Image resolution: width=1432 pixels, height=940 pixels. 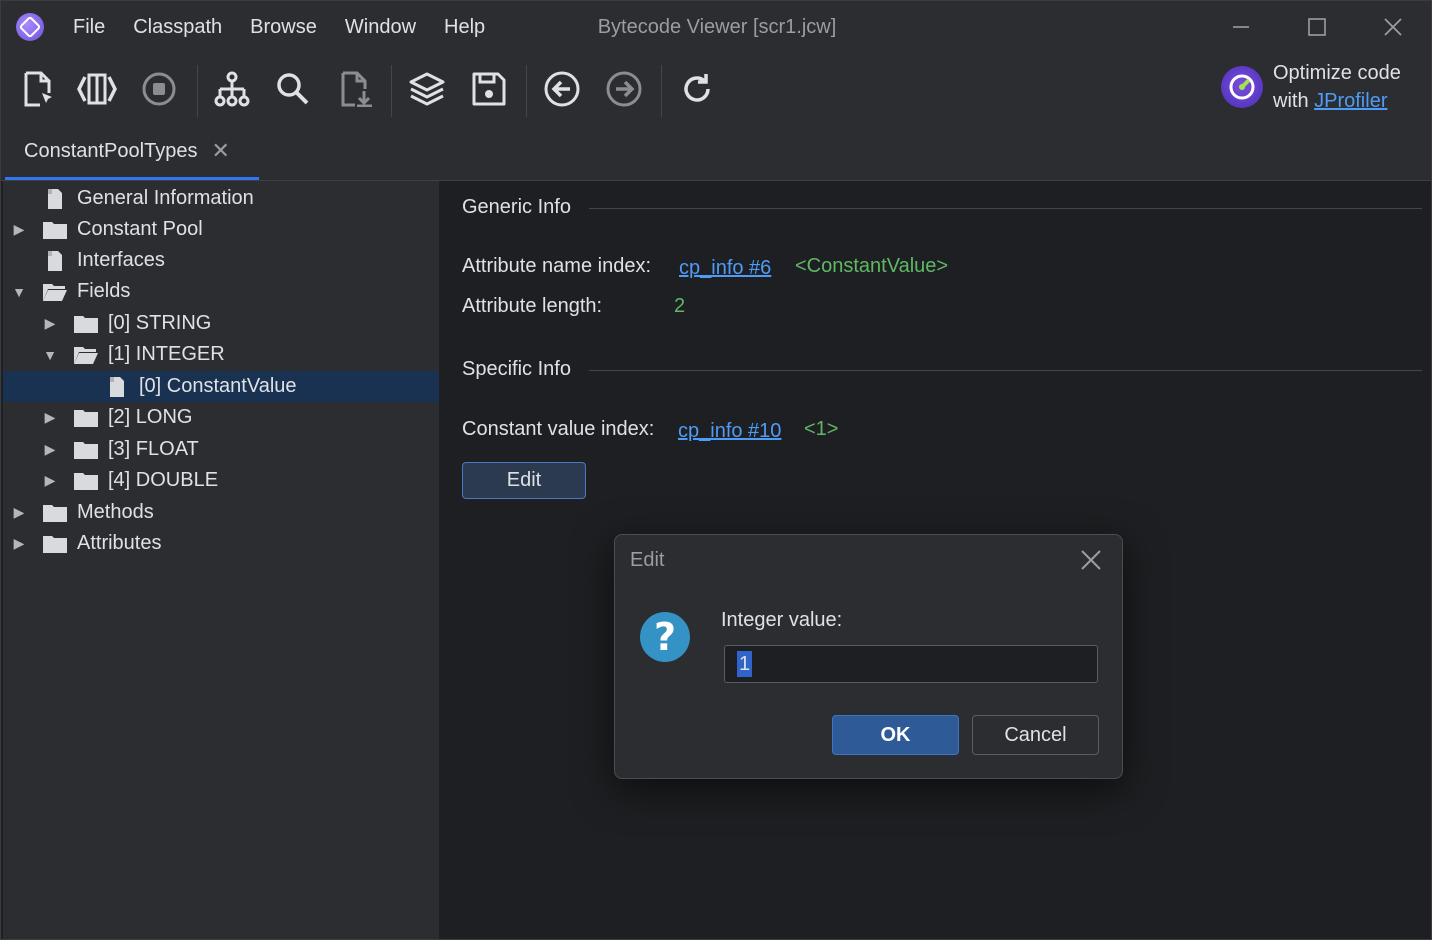 I want to click on tree-item-label: Methods, so click(x=115, y=512).